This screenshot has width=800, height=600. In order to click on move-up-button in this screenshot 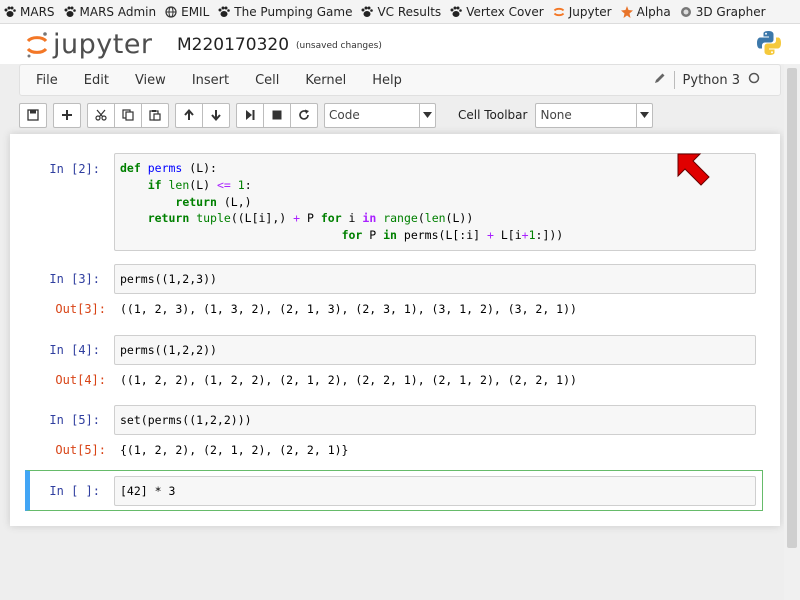, I will do `click(189, 115)`.